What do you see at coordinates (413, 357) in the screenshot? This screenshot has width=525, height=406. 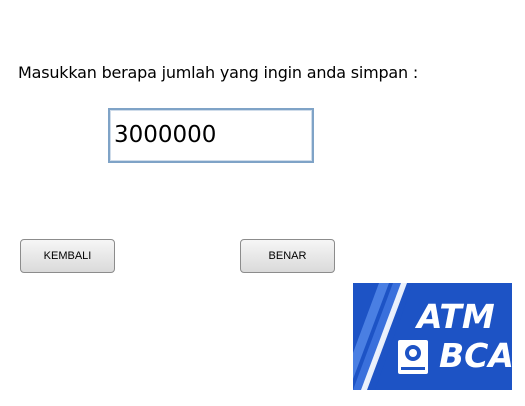 I see `bca-logo-icon` at bounding box center [413, 357].